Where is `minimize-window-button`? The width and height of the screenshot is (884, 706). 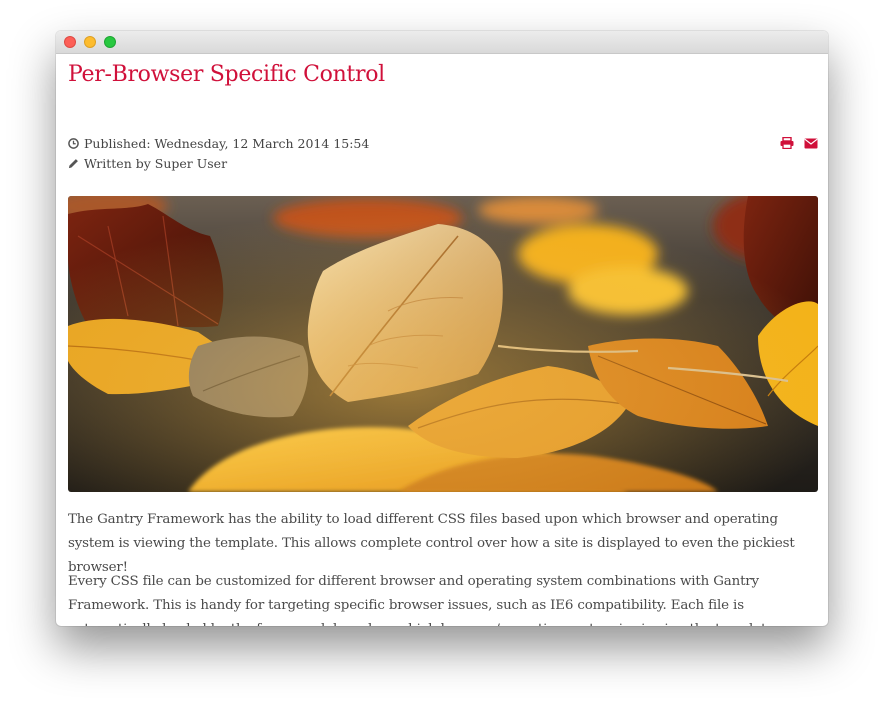
minimize-window-button is located at coordinates (90, 42).